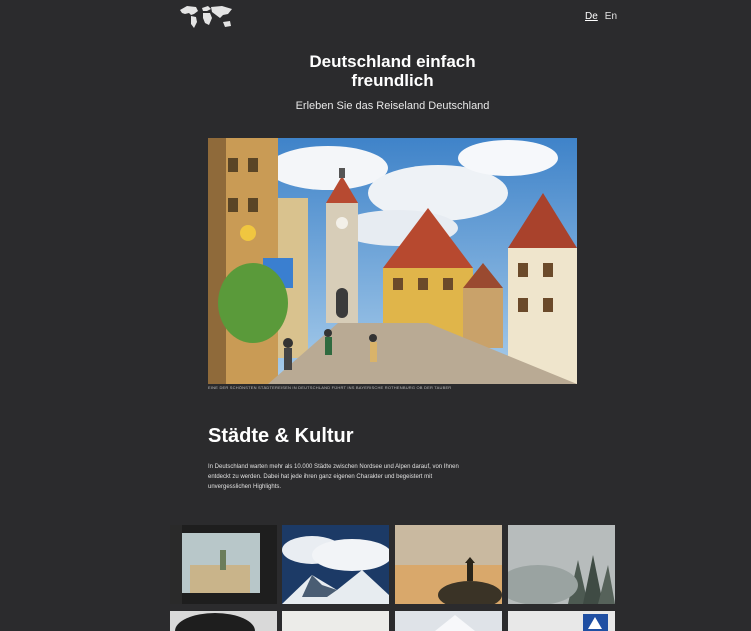 Image resolution: width=751 pixels, height=631 pixels. What do you see at coordinates (601, 16) in the screenshot?
I see `language-switcher: De En` at bounding box center [601, 16].